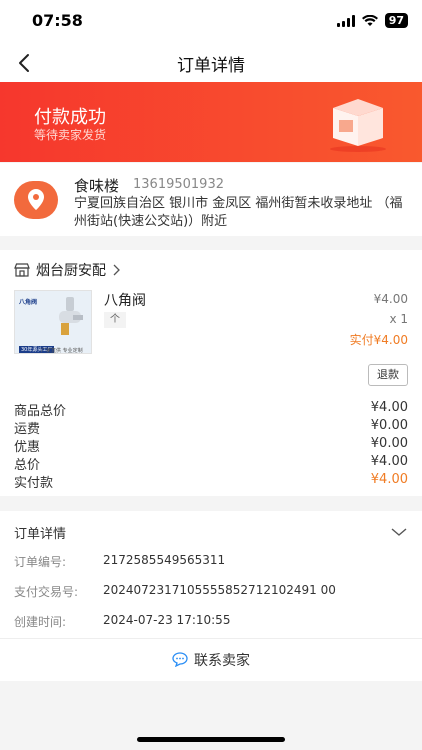  Describe the element at coordinates (71, 271) in the screenshot. I see `shop-name: 烟台厨安配` at that location.